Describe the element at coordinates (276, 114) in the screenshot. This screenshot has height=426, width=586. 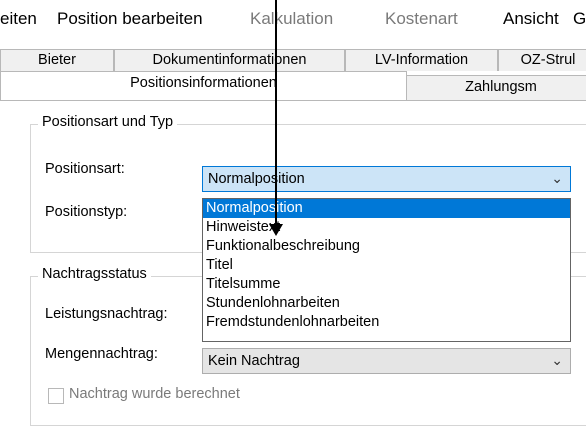
I see `annotation-arrow-line` at that location.